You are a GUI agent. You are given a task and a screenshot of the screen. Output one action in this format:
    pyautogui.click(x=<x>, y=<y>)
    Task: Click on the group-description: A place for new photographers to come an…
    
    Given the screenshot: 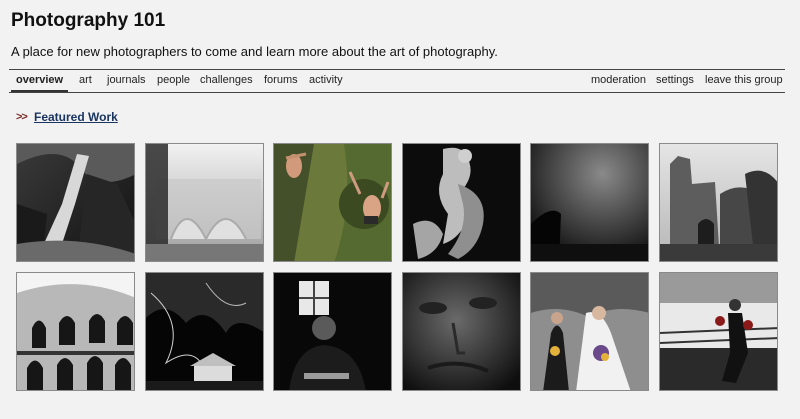 What is the action you would take?
    pyautogui.click(x=254, y=51)
    